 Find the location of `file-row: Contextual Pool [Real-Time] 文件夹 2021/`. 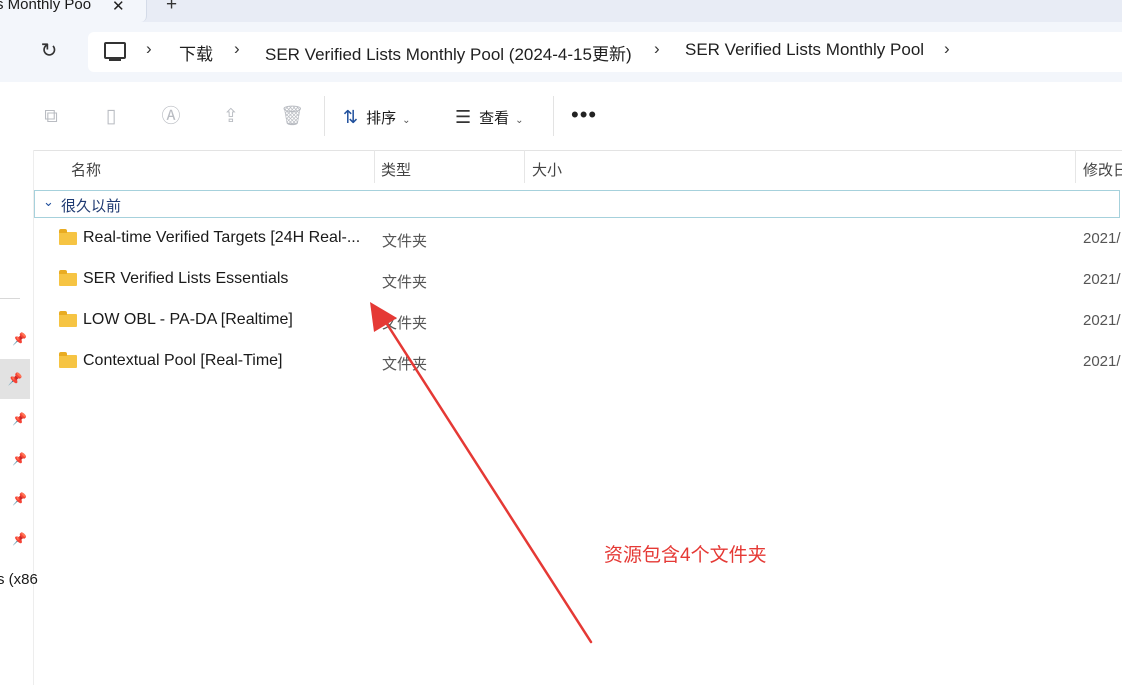

file-row: Contextual Pool [Real-Time] 文件夹 2021/ is located at coordinates (578, 363).